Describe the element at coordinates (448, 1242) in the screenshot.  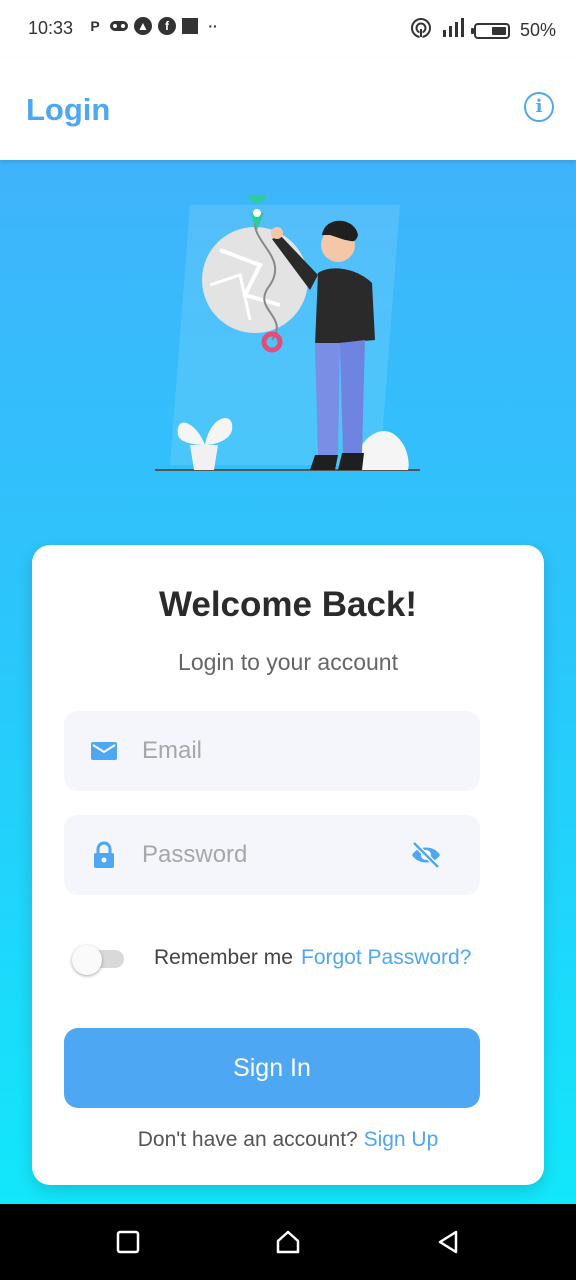
I see `back-icon` at that location.